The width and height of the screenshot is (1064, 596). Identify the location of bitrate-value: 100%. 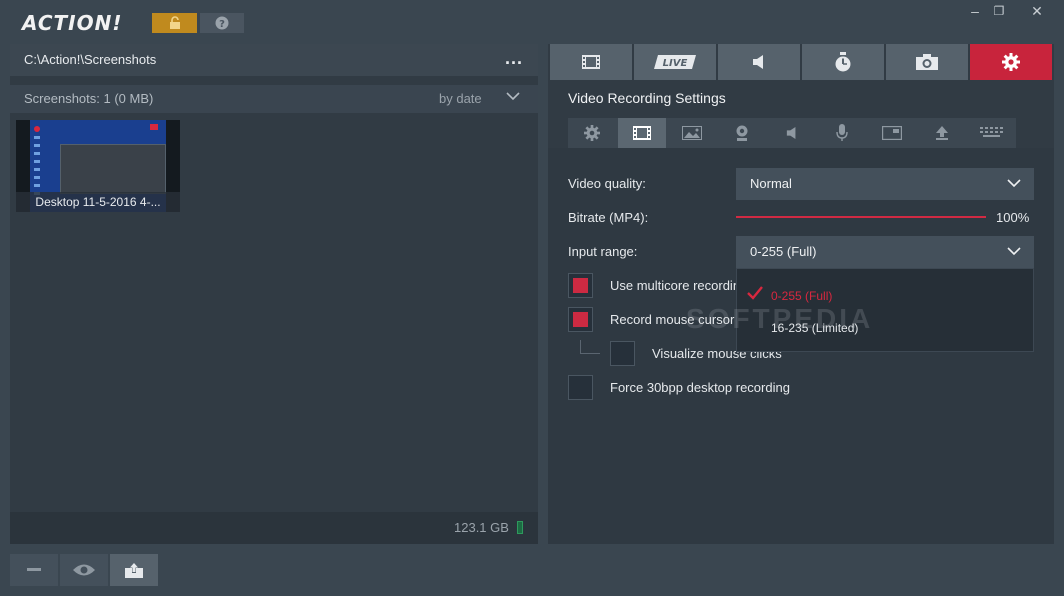
(1013, 217).